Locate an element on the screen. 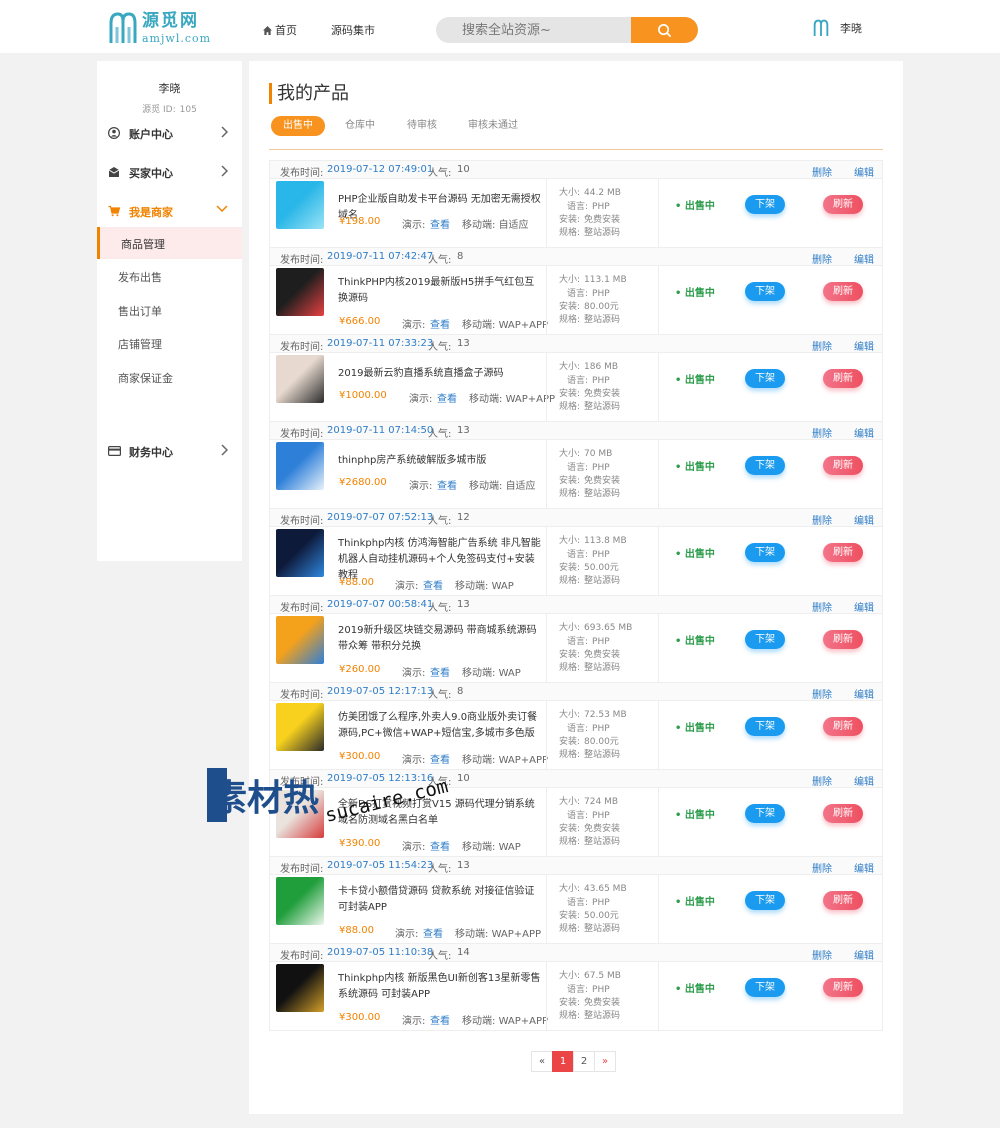 The width and height of the screenshot is (1000, 1128). product-title: ThinkPHP内核2019最新版H5拼手气红包互换源码 is located at coordinates (440, 291).